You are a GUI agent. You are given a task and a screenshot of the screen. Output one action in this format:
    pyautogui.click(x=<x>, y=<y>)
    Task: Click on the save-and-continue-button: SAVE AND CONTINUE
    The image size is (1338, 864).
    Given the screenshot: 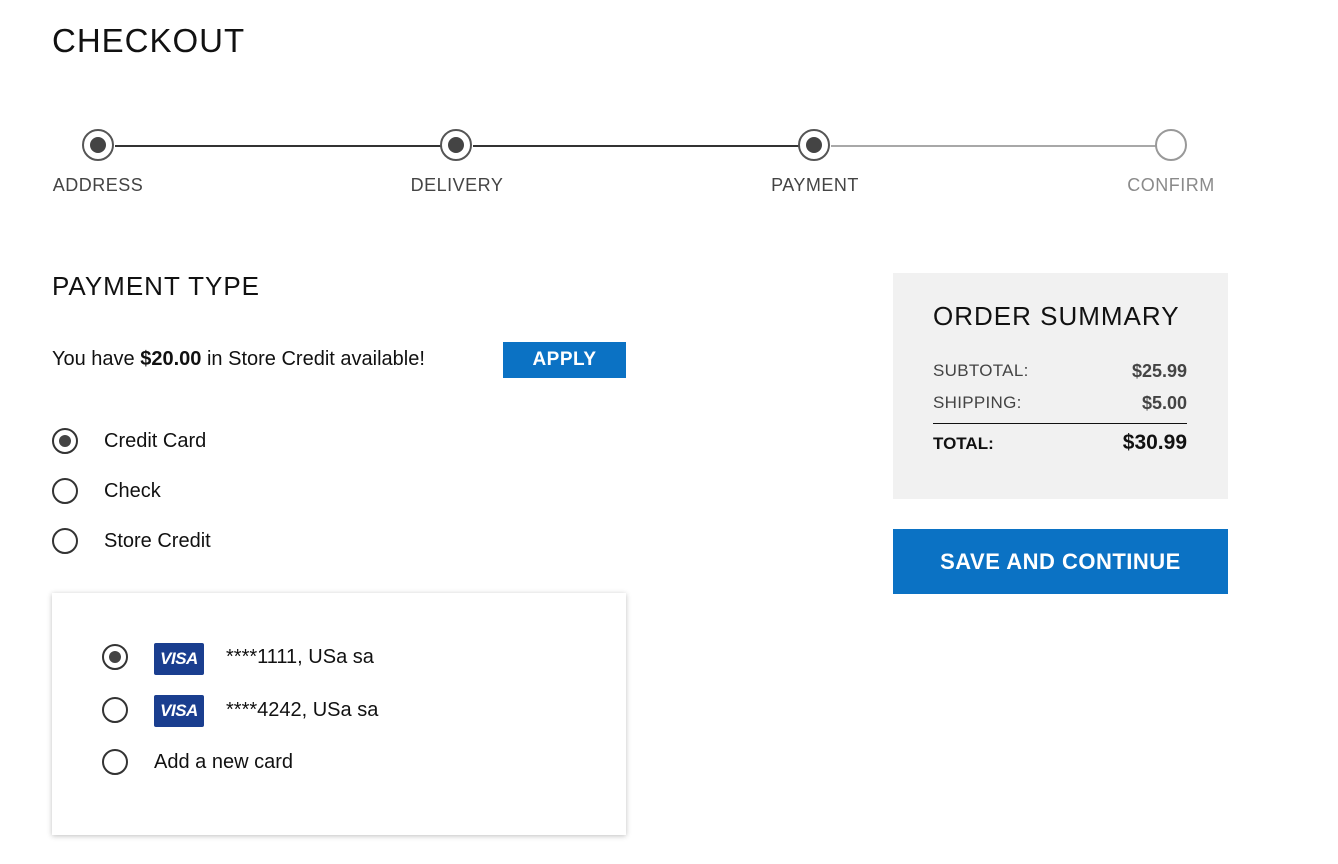 What is the action you would take?
    pyautogui.click(x=1060, y=561)
    